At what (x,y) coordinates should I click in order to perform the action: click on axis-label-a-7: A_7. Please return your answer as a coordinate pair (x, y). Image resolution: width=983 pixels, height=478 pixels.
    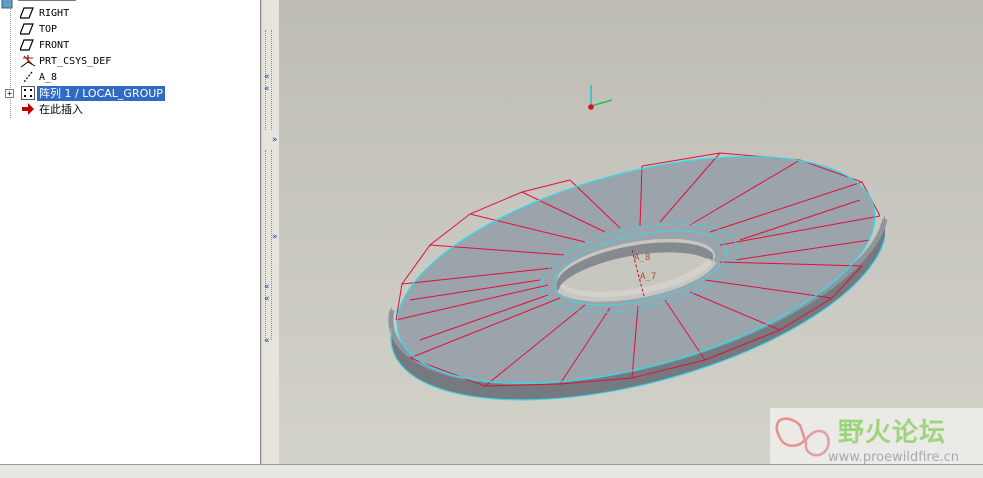
    Looking at the image, I should click on (648, 277).